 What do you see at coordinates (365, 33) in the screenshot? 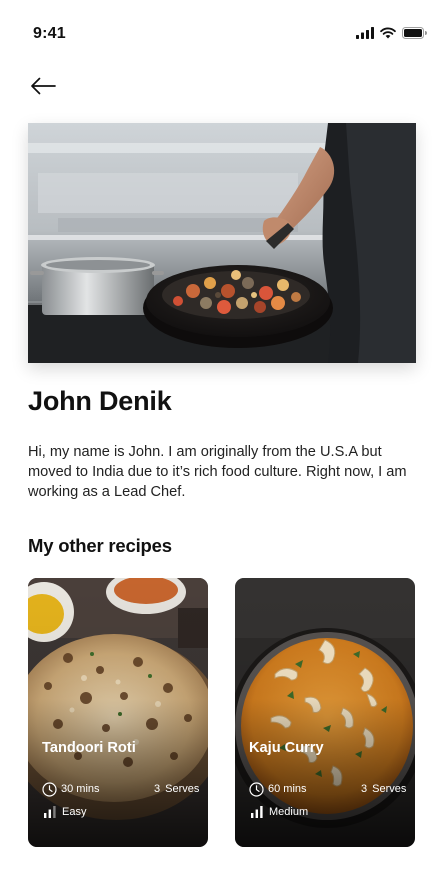
I see `signal-icon` at bounding box center [365, 33].